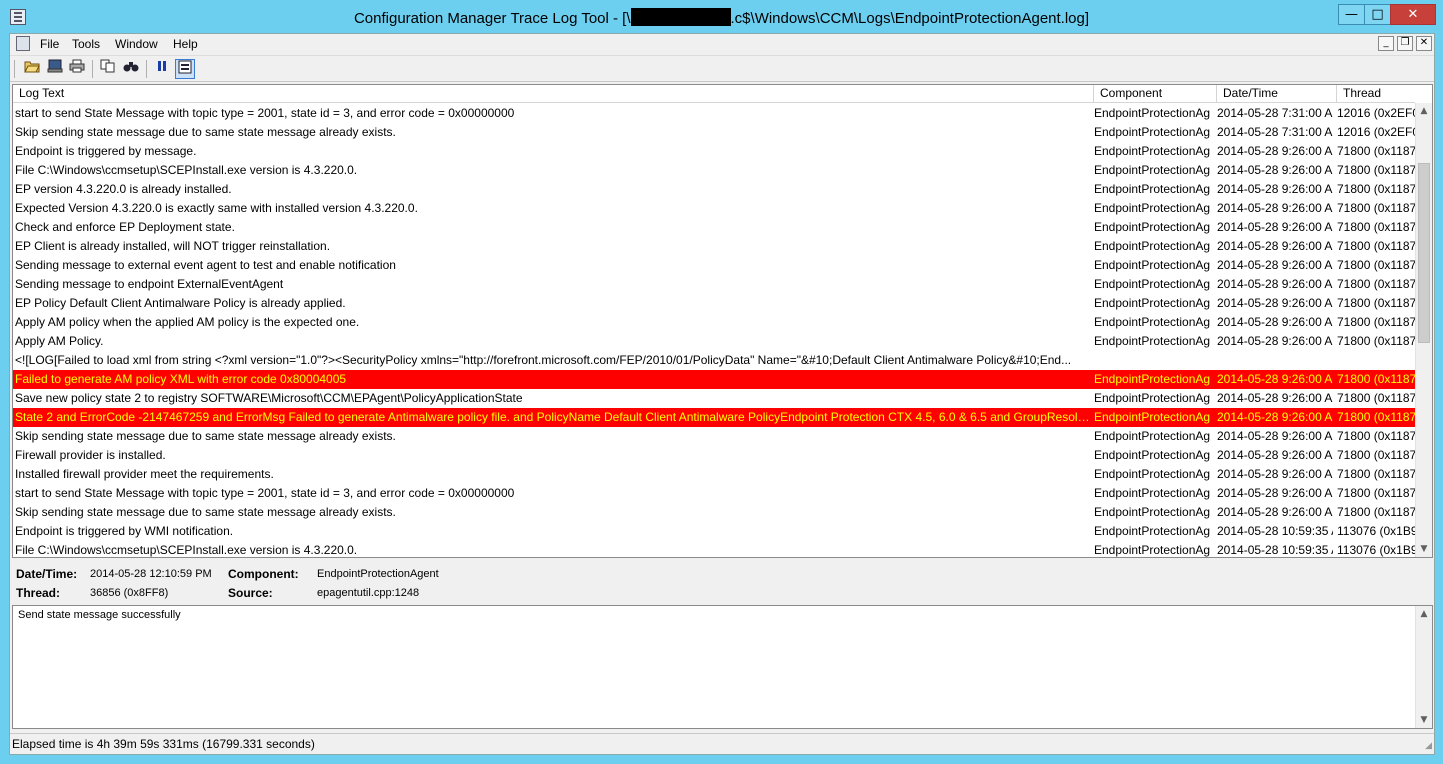  Describe the element at coordinates (1424, 253) in the screenshot. I see `scroll-thumb` at that location.